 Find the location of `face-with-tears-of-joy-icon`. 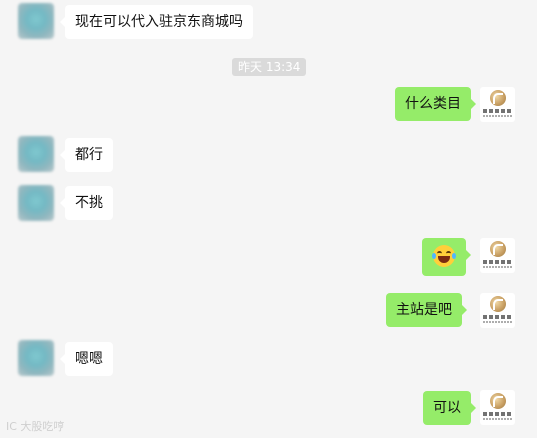

face-with-tears-of-joy-icon is located at coordinates (444, 256).